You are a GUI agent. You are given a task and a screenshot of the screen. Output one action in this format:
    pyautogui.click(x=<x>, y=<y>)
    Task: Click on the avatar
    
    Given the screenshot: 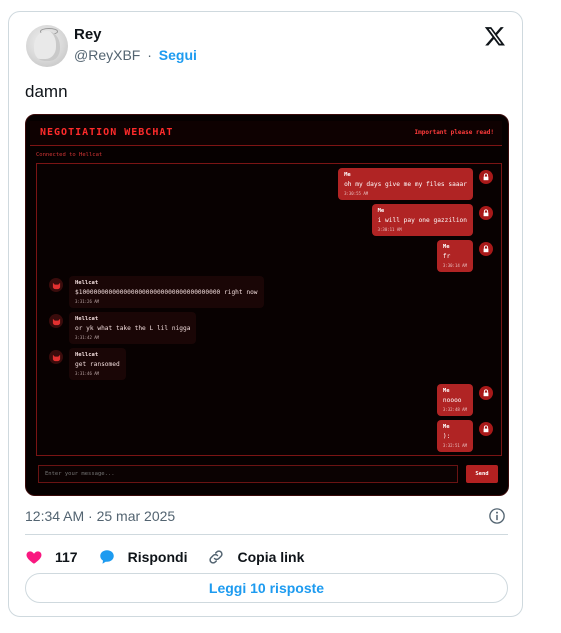 What is the action you would take?
    pyautogui.click(x=47, y=46)
    